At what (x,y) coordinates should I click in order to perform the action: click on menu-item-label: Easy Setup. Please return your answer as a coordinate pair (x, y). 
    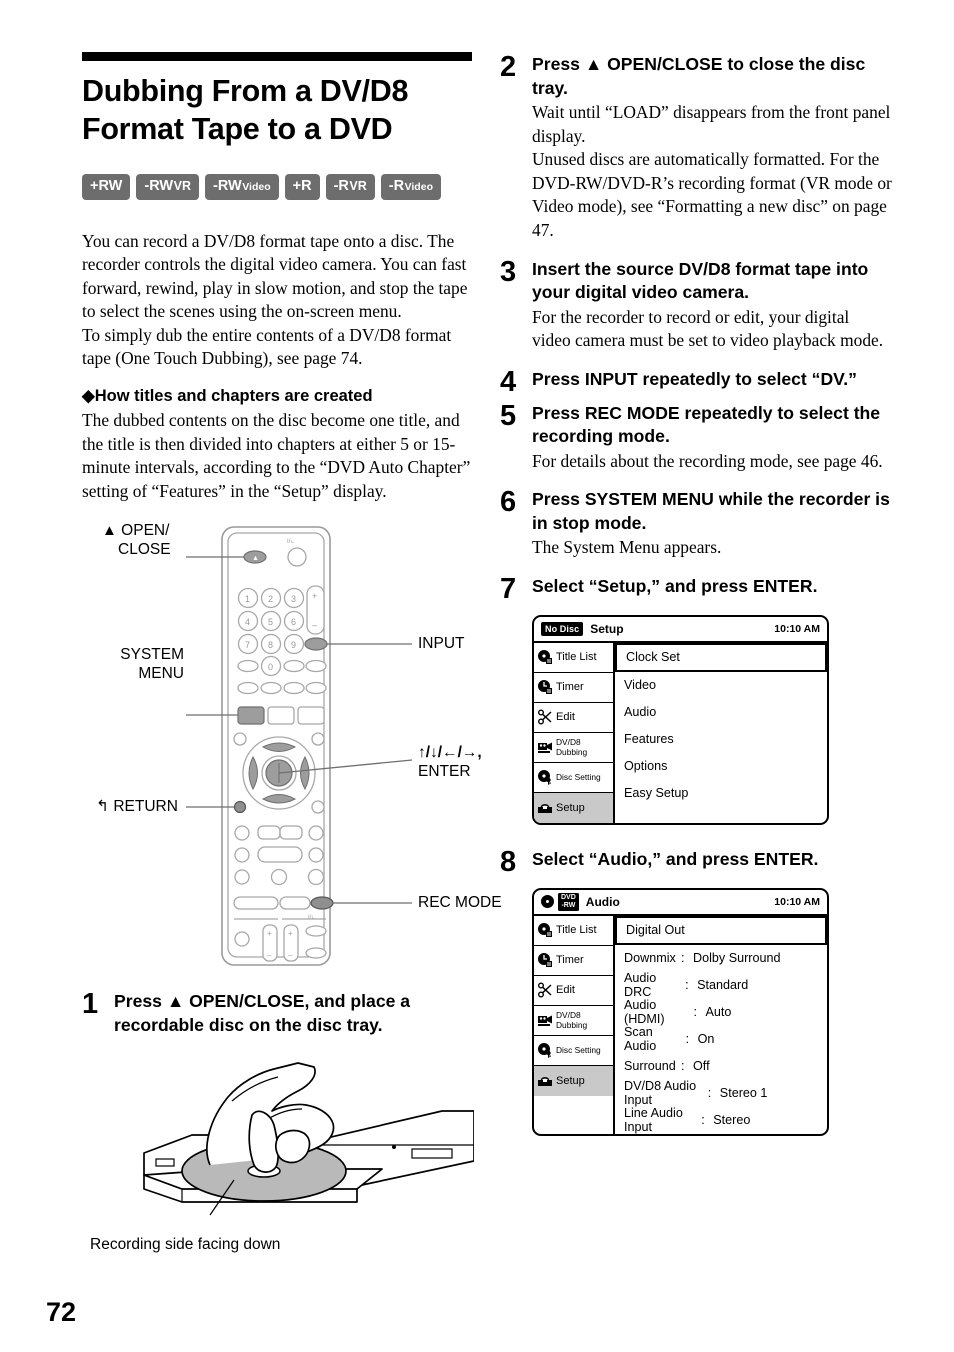
    Looking at the image, I should click on (656, 793).